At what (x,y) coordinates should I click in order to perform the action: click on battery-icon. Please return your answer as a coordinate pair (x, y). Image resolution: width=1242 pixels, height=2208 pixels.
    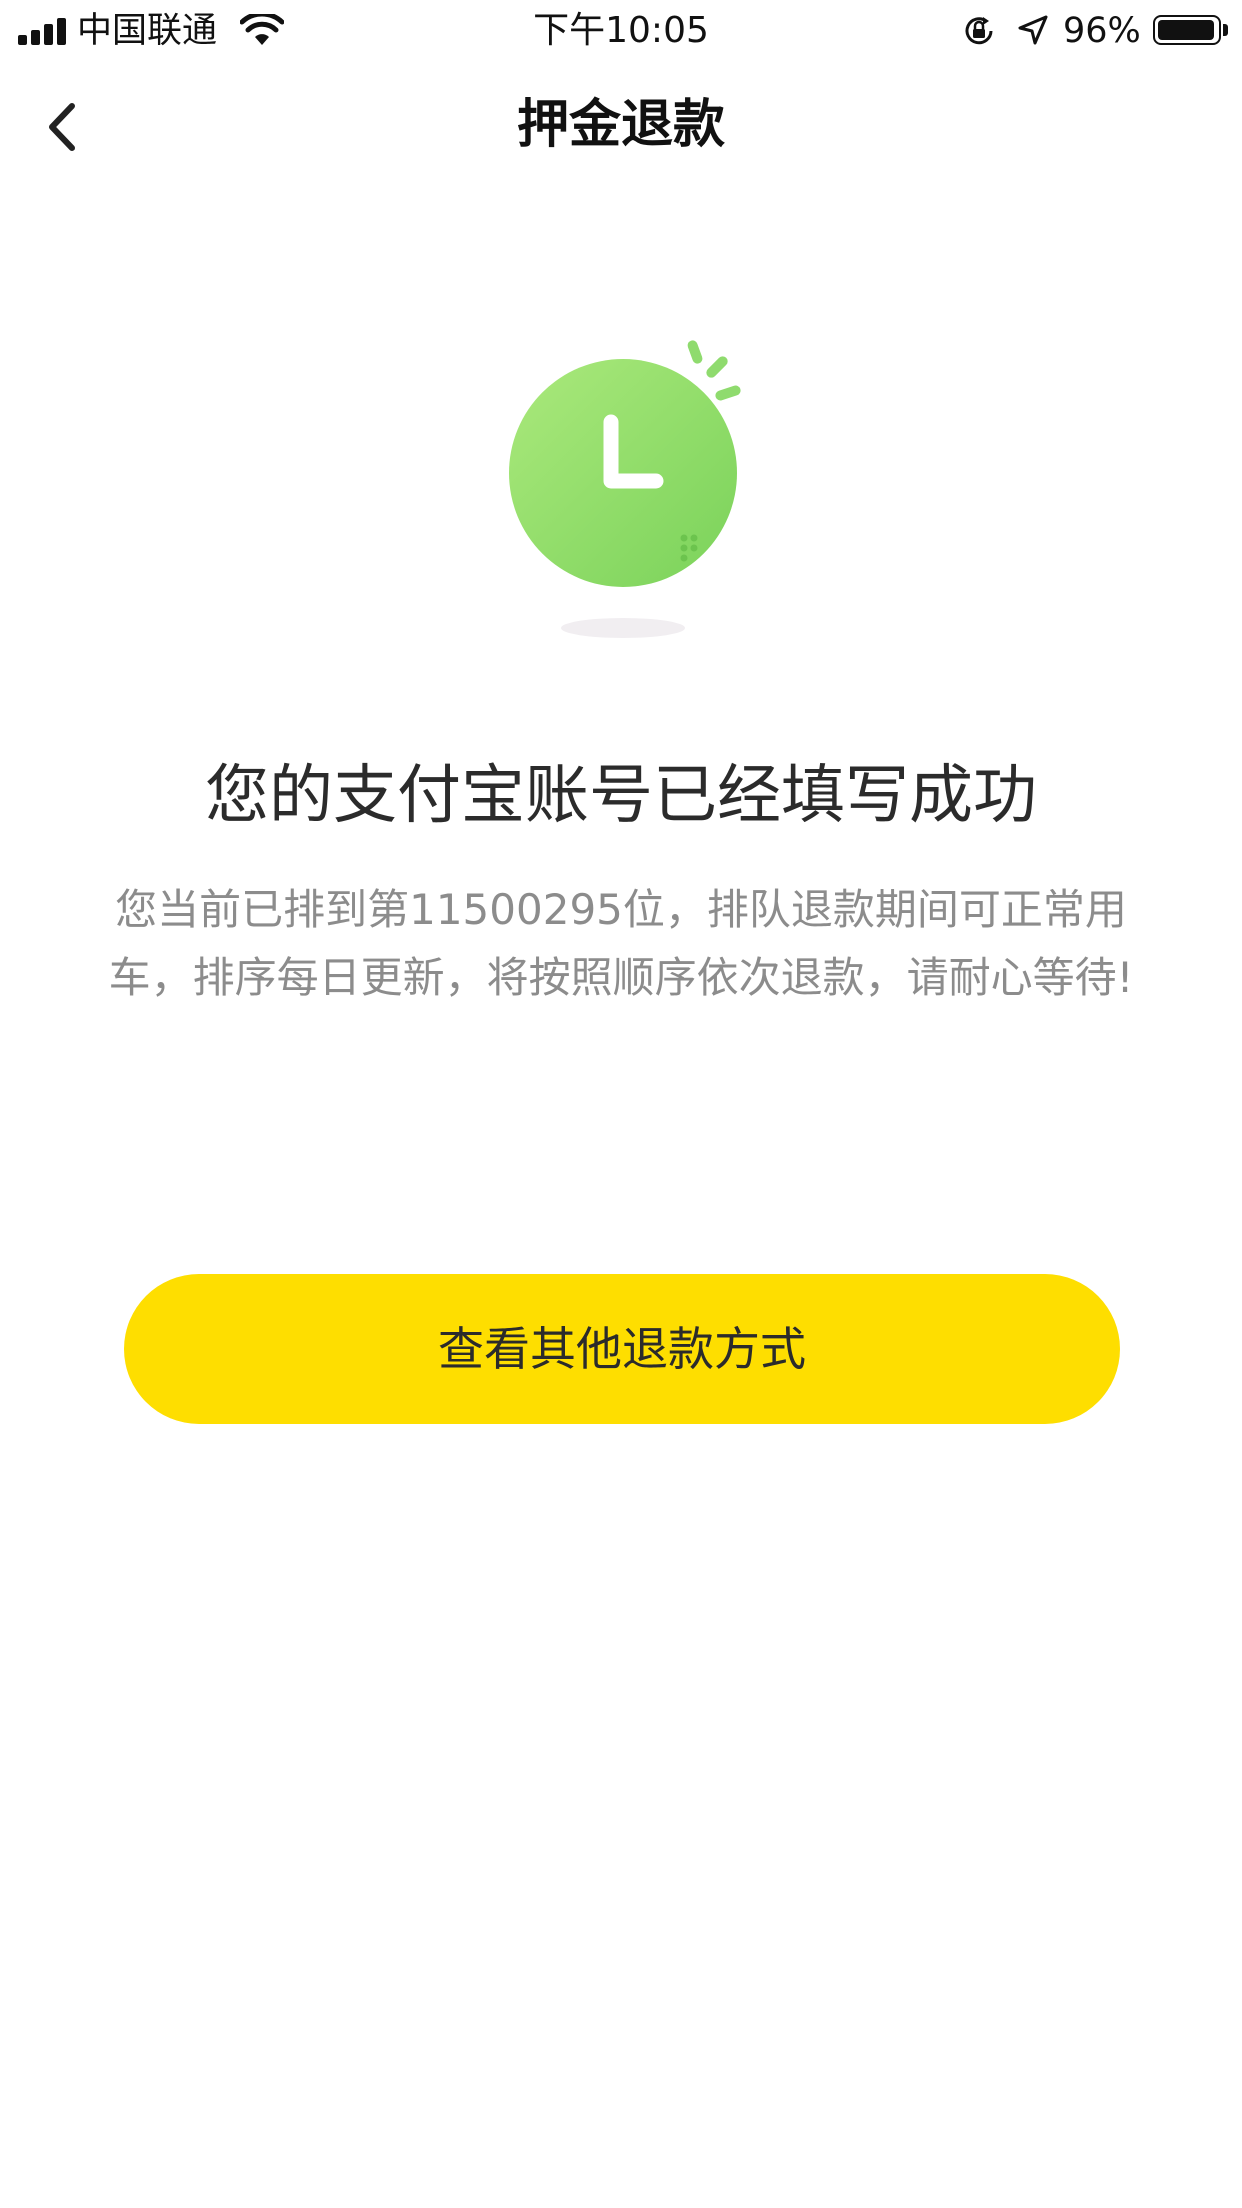
    Looking at the image, I should click on (1187, 30).